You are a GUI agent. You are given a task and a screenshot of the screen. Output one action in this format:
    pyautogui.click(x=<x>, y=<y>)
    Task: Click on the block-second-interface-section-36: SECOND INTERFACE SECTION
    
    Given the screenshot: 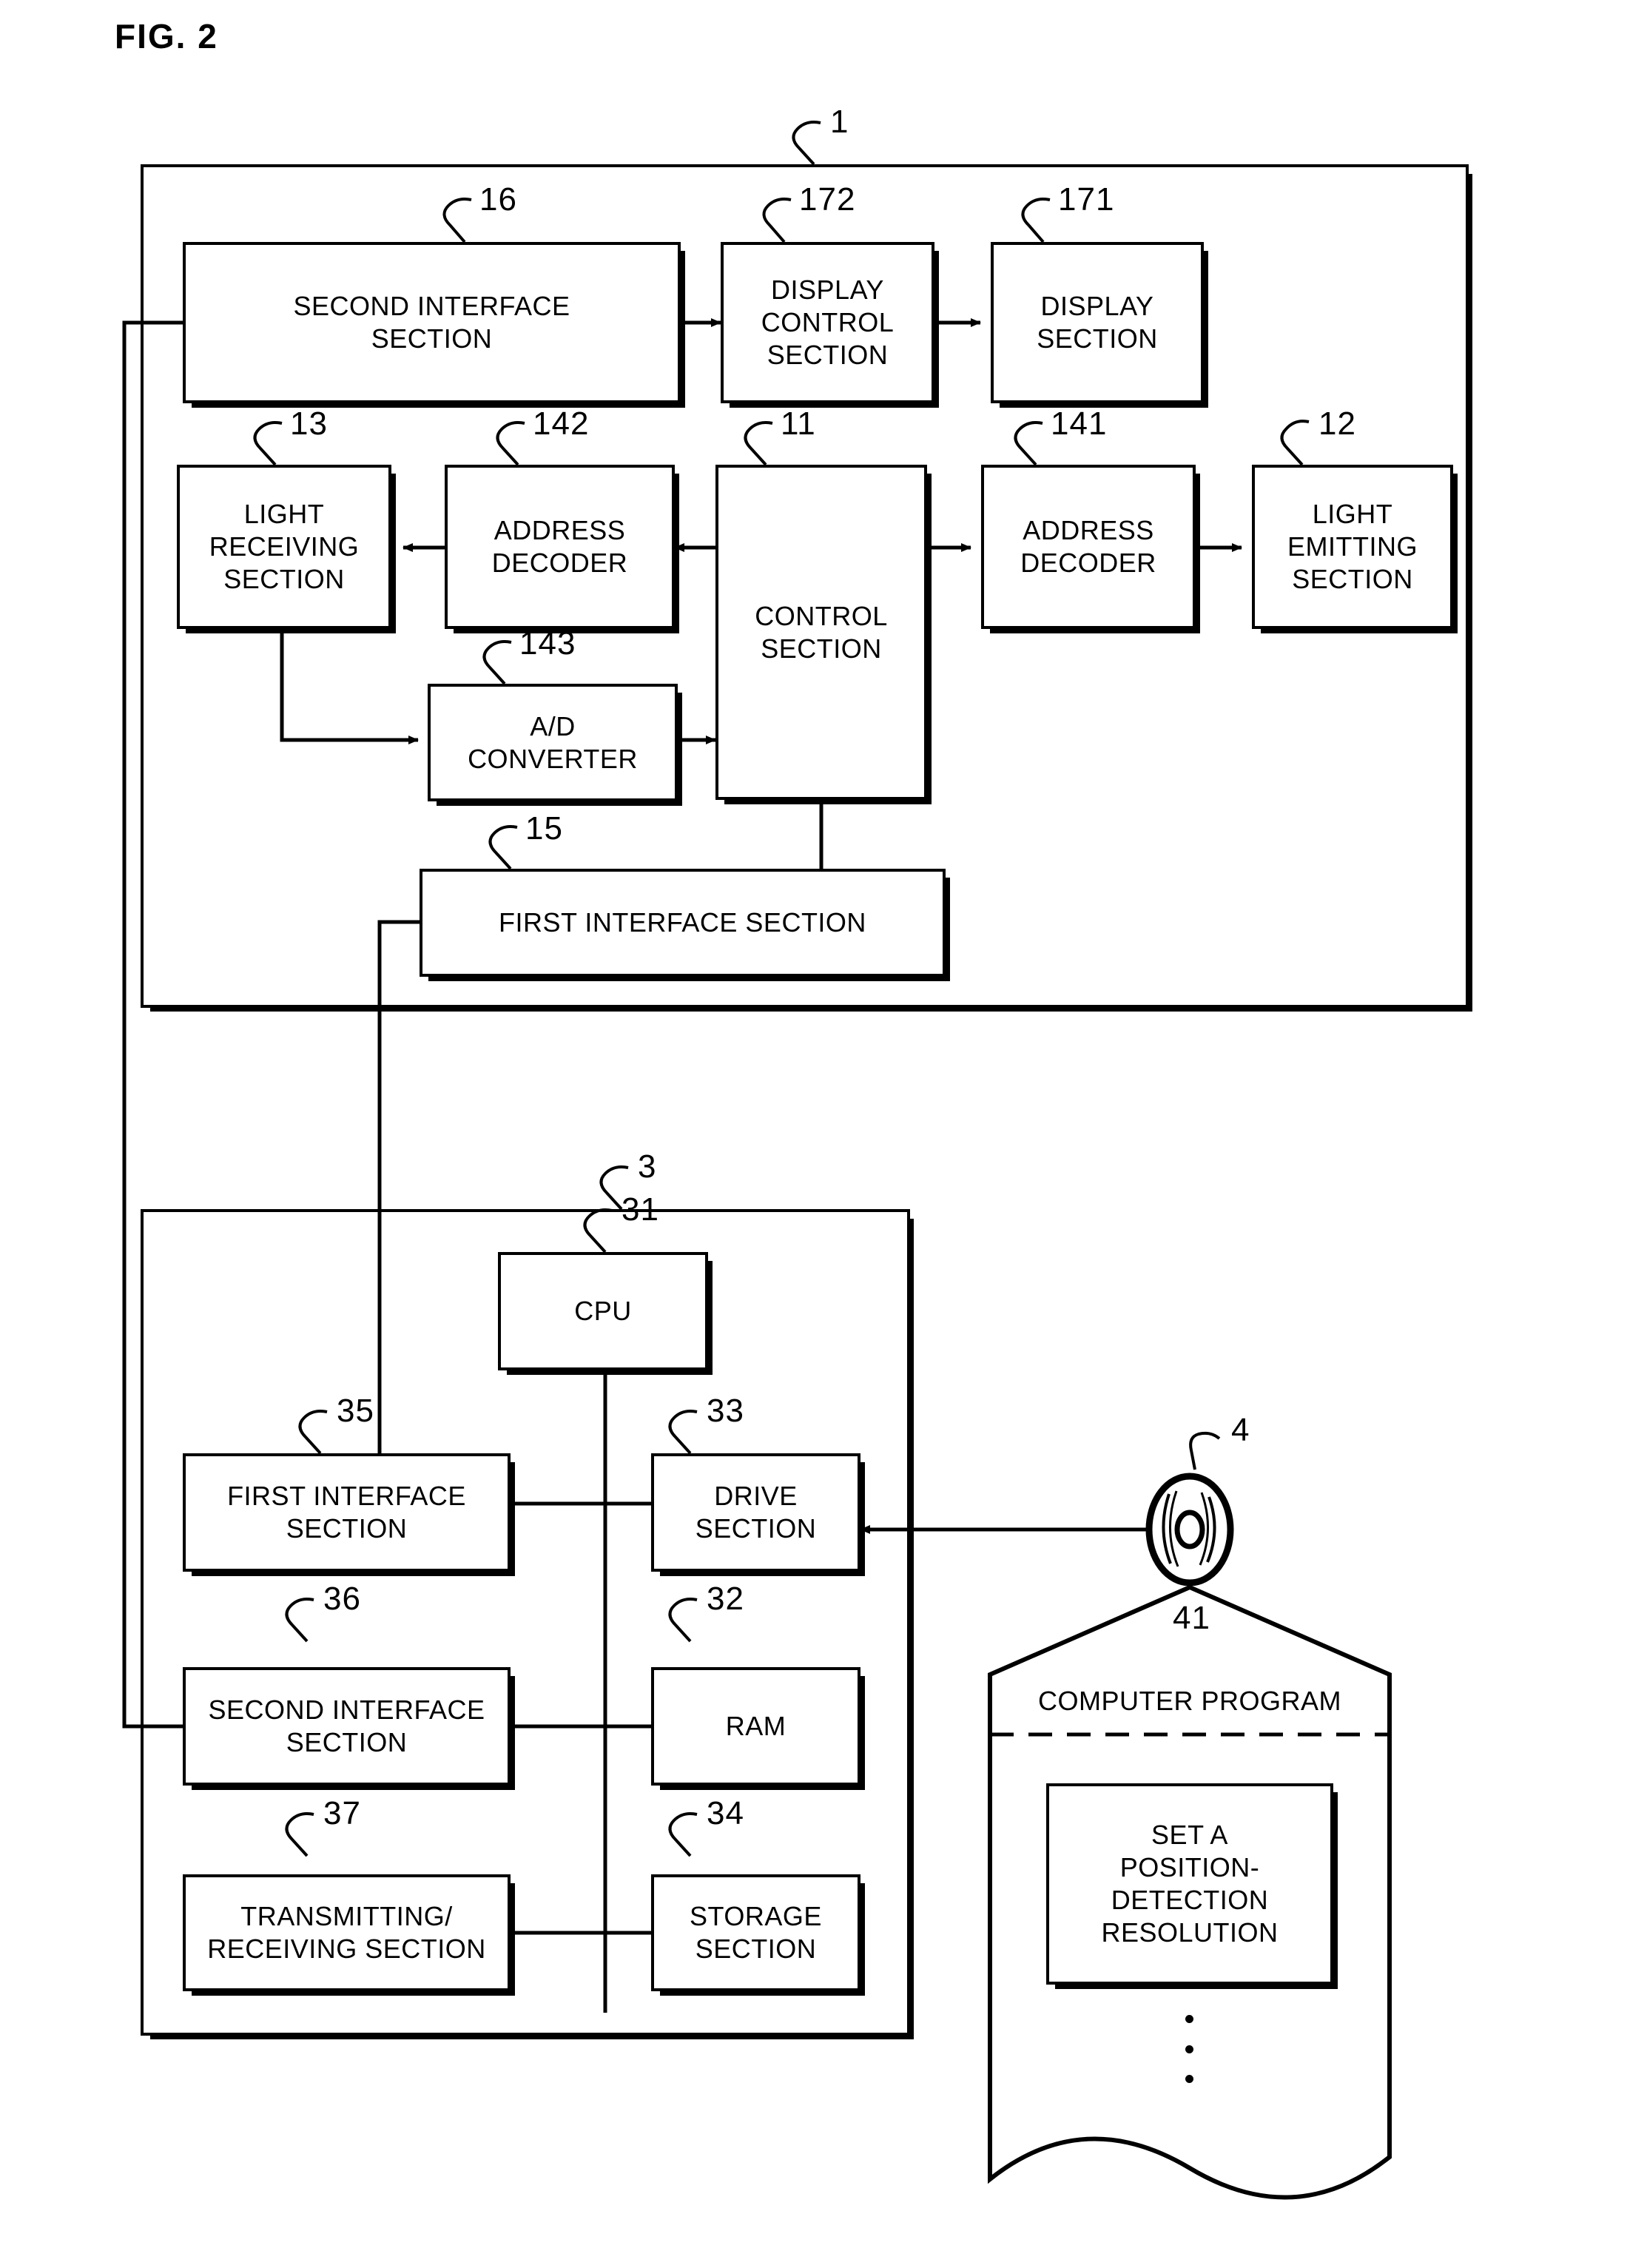 What is the action you would take?
    pyautogui.click(x=347, y=1726)
    